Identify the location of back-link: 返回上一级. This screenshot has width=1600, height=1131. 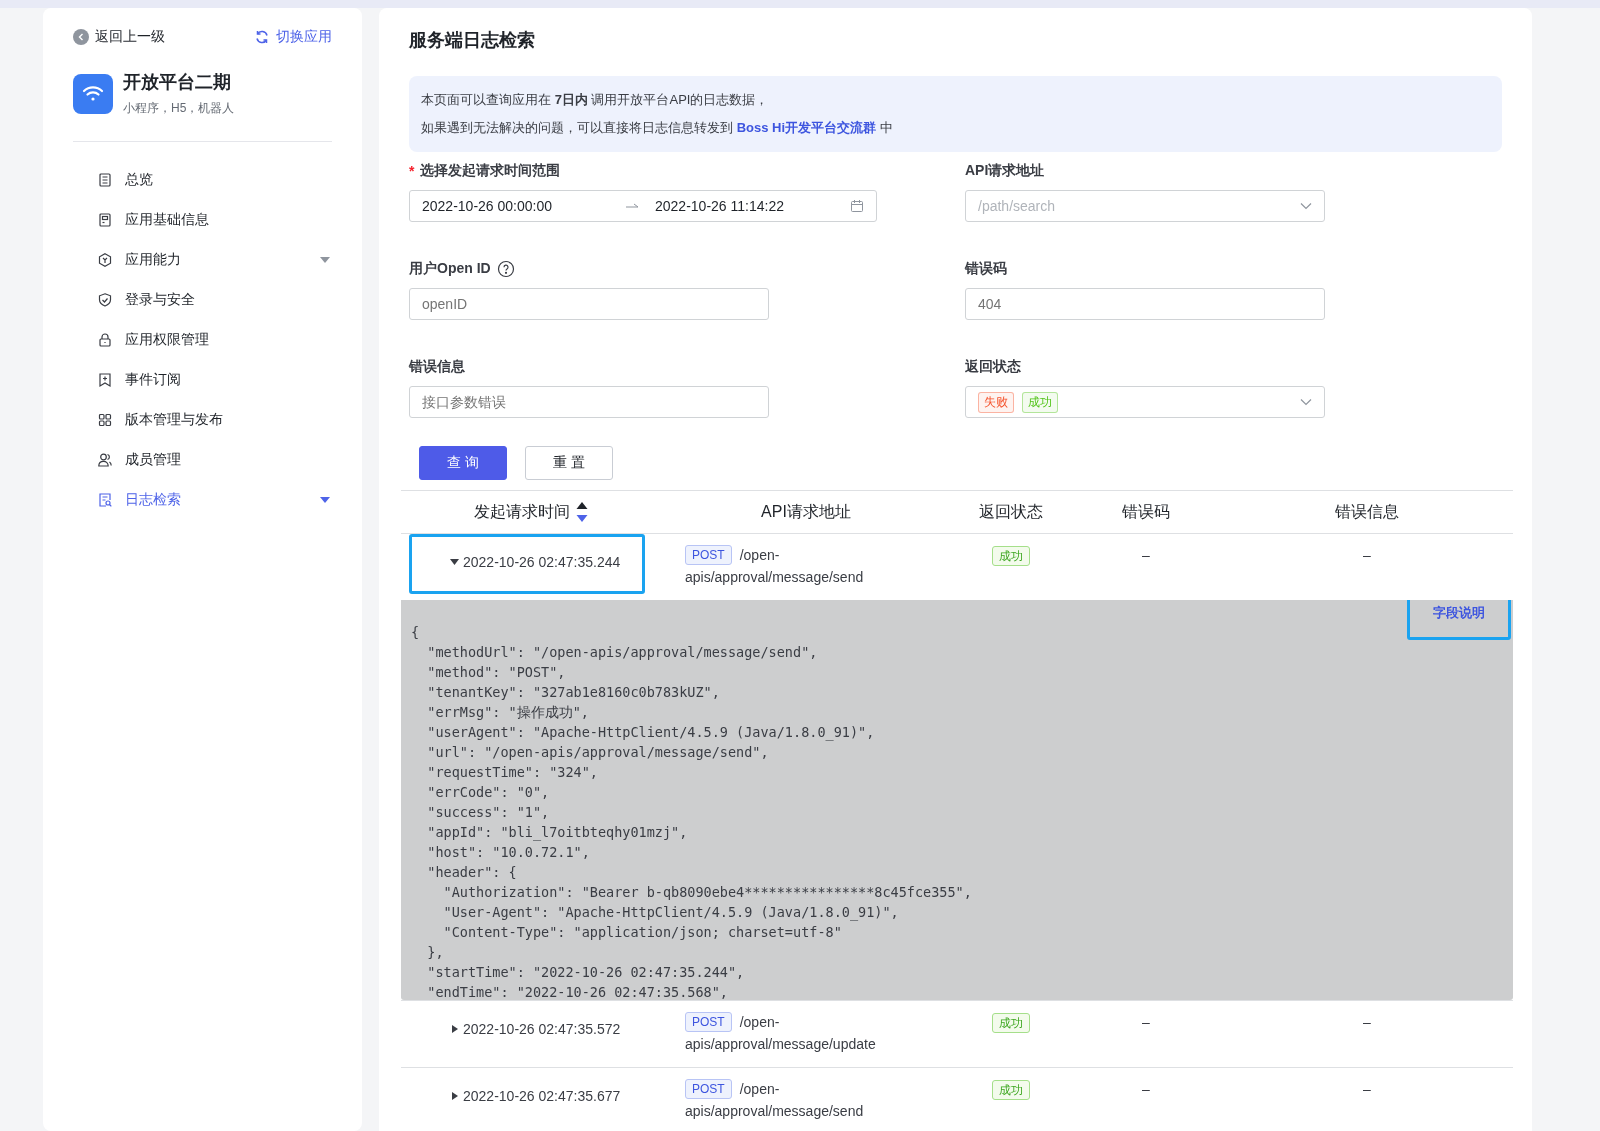
(119, 37).